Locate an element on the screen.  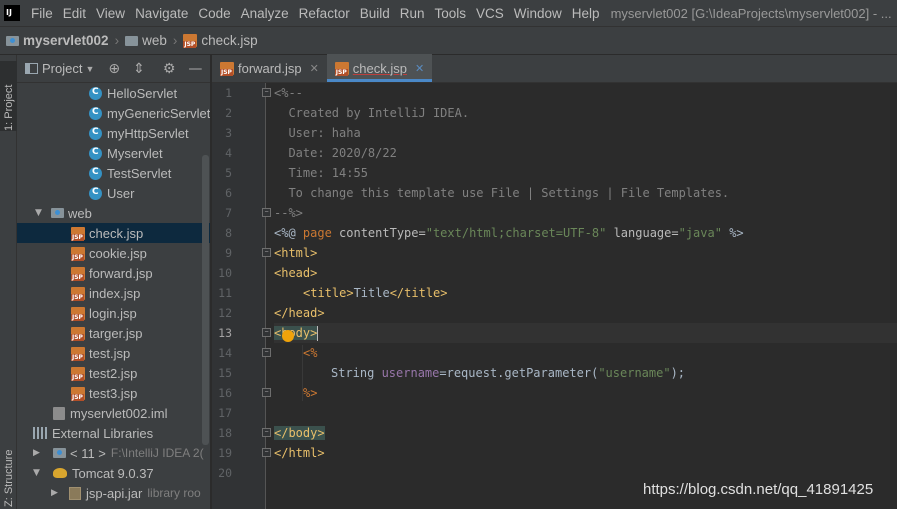
line-number: 1 is located at coordinates (228, 93).